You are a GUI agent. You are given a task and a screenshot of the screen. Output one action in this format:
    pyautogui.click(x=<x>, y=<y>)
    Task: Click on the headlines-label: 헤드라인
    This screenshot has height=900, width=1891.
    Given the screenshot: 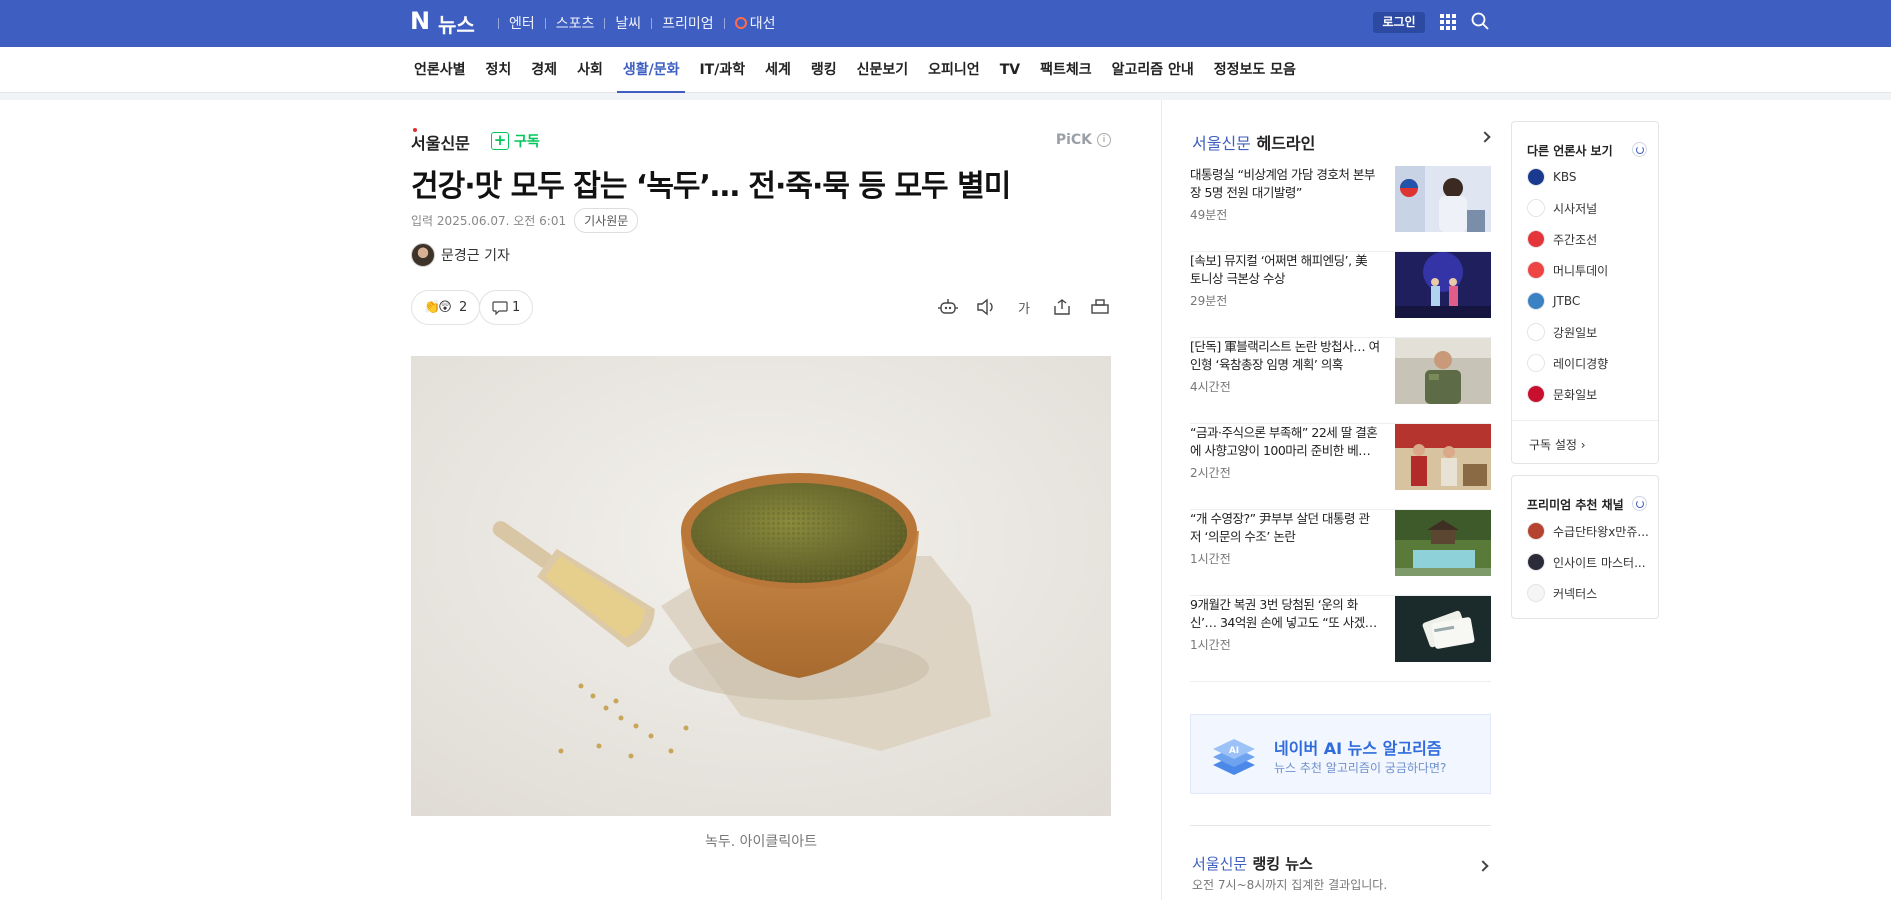 What is the action you would take?
    pyautogui.click(x=1286, y=143)
    